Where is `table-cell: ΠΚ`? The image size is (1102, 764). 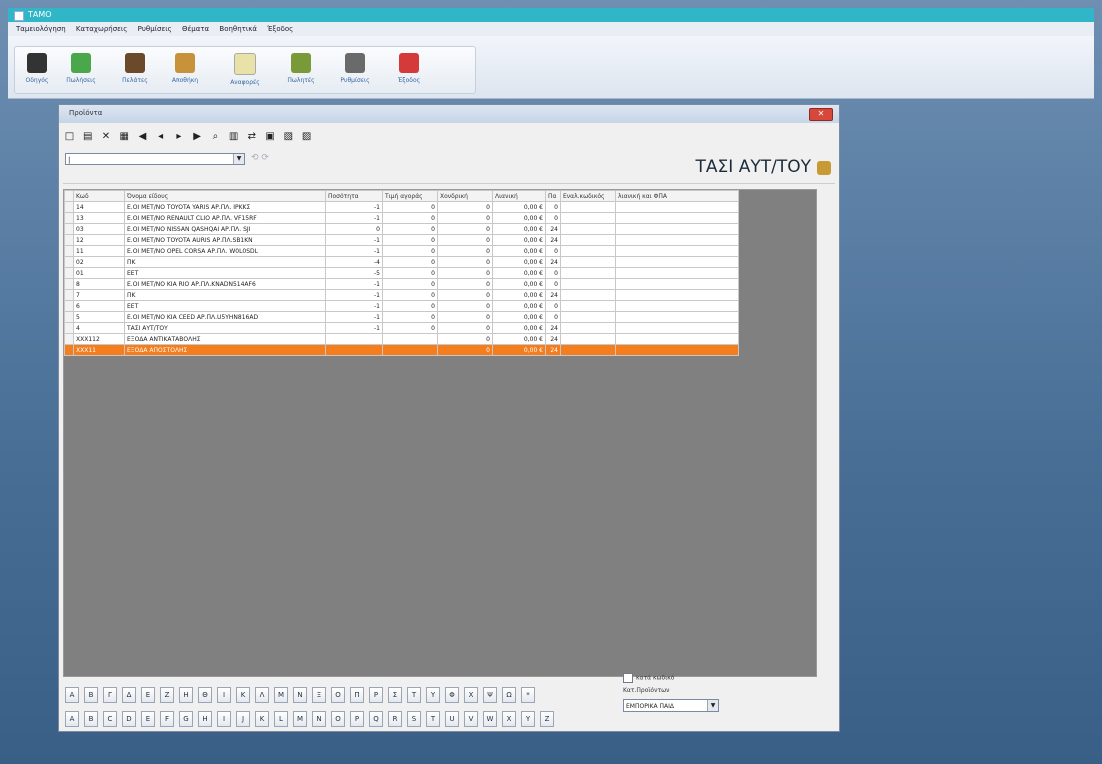 table-cell: ΠΚ is located at coordinates (225, 262).